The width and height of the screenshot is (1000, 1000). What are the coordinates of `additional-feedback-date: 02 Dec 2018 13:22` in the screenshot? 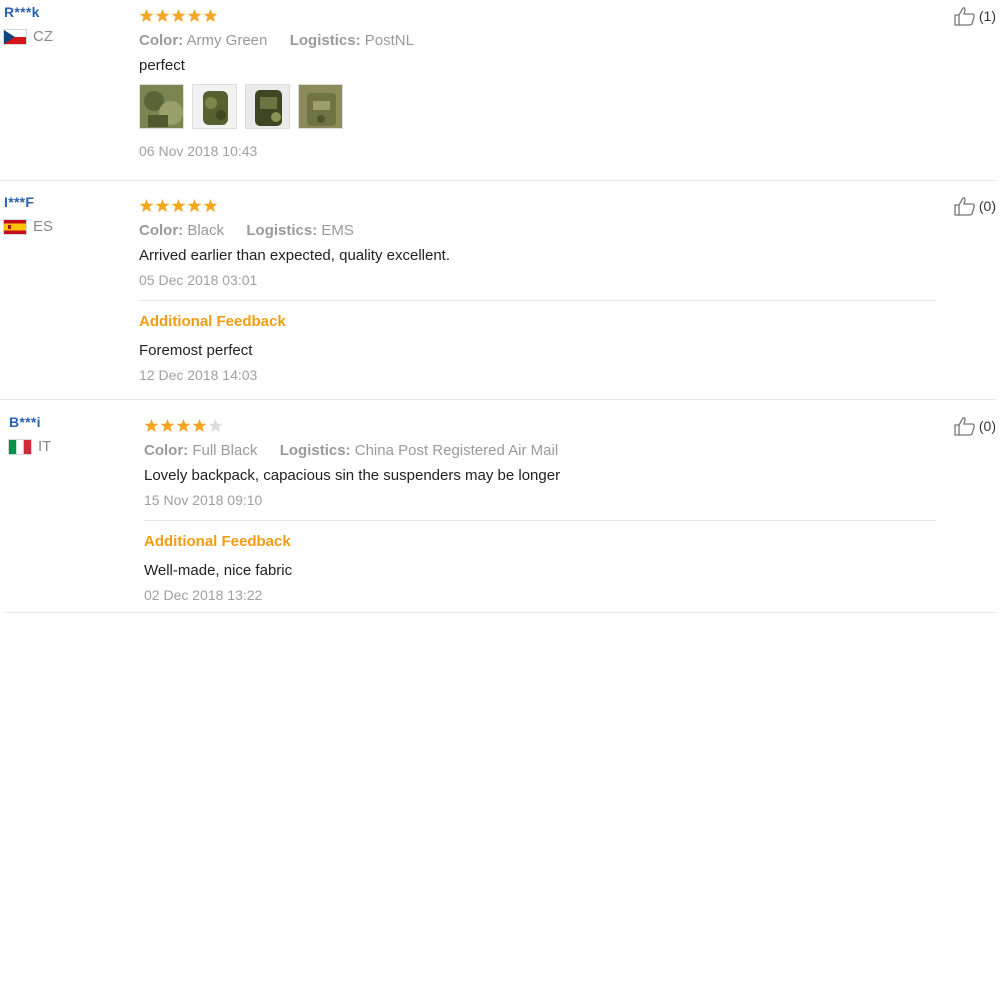 It's located at (203, 595).